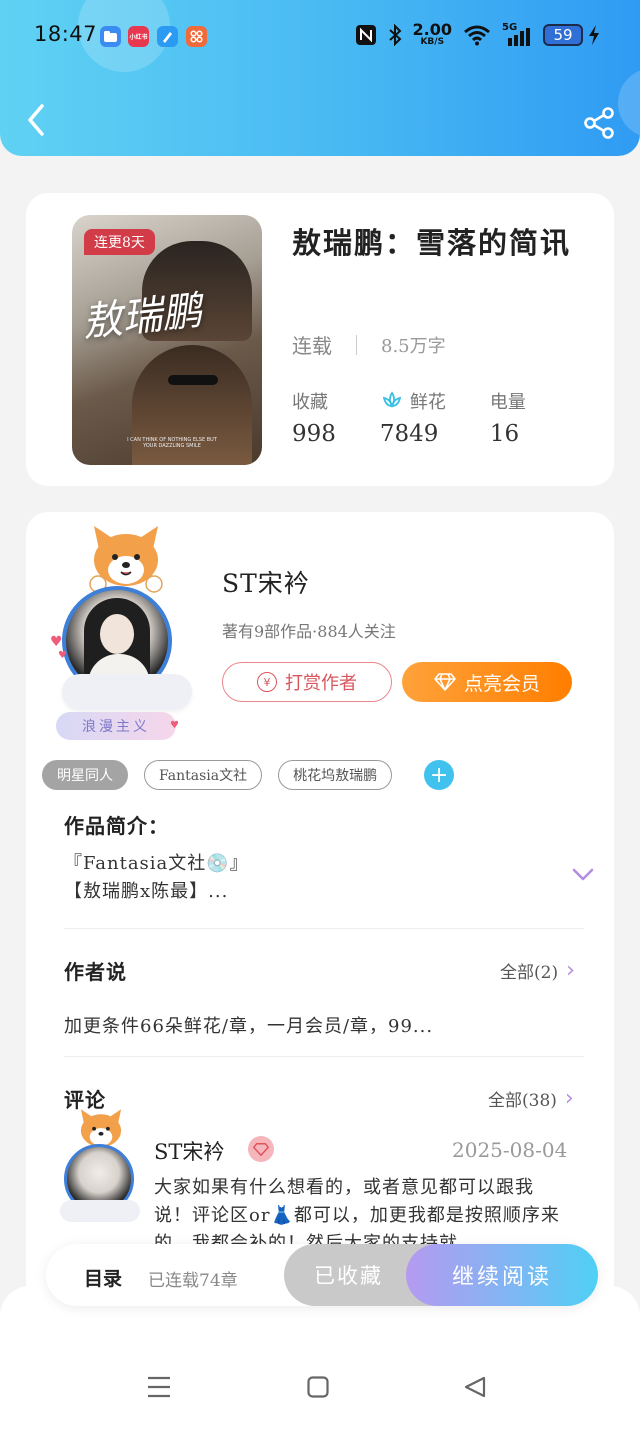 This screenshot has width=640, height=1429. What do you see at coordinates (66, 34) in the screenshot?
I see `status-time: 18:47` at bounding box center [66, 34].